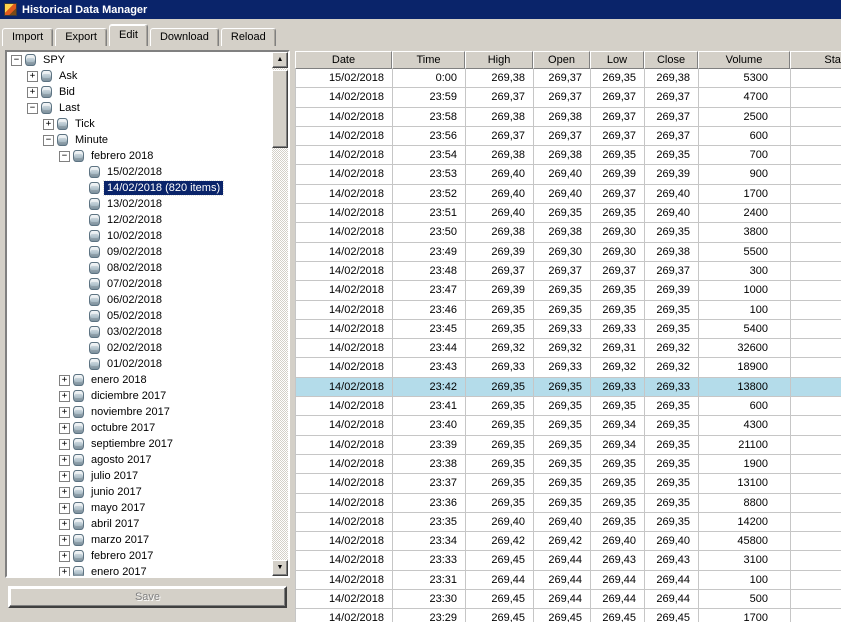  Describe the element at coordinates (139, 428) in the screenshot. I see `tree-item: + octubre 2017` at that location.